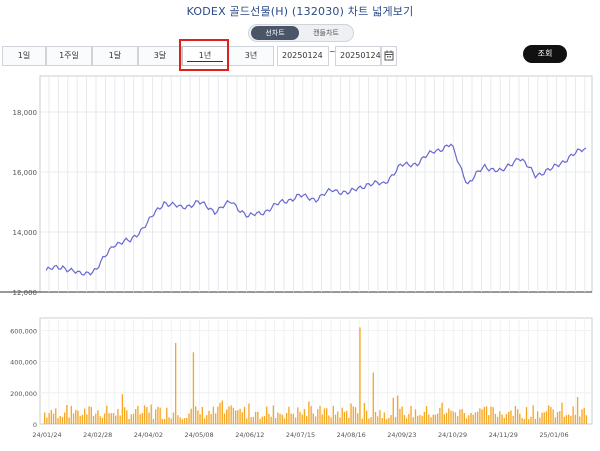 Image resolution: width=600 pixels, height=451 pixels. I want to click on x-tick-label: 24/02/28, so click(97, 435).